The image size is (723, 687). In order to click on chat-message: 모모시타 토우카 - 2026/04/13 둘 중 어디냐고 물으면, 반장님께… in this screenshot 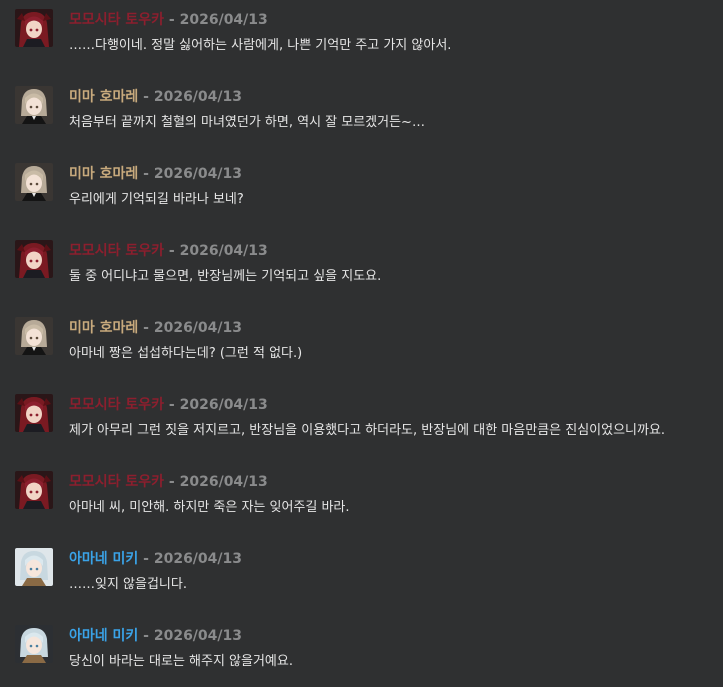, I will do `click(361, 270)`.